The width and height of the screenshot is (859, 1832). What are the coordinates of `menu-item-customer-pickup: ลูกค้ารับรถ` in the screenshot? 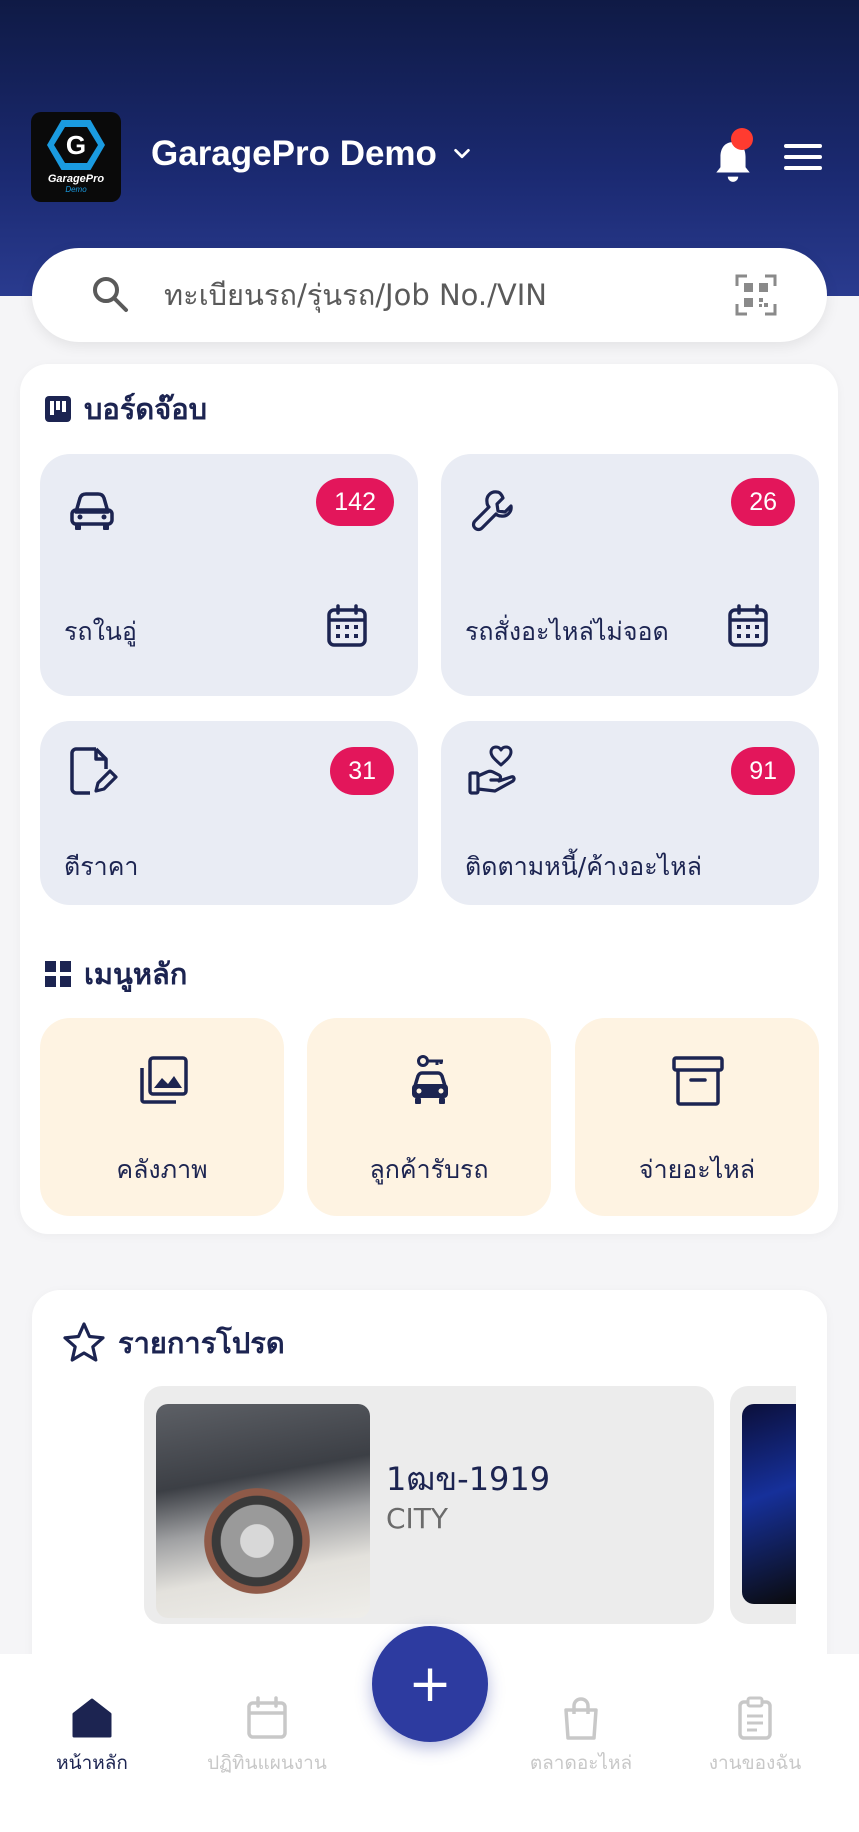 It's located at (429, 1117).